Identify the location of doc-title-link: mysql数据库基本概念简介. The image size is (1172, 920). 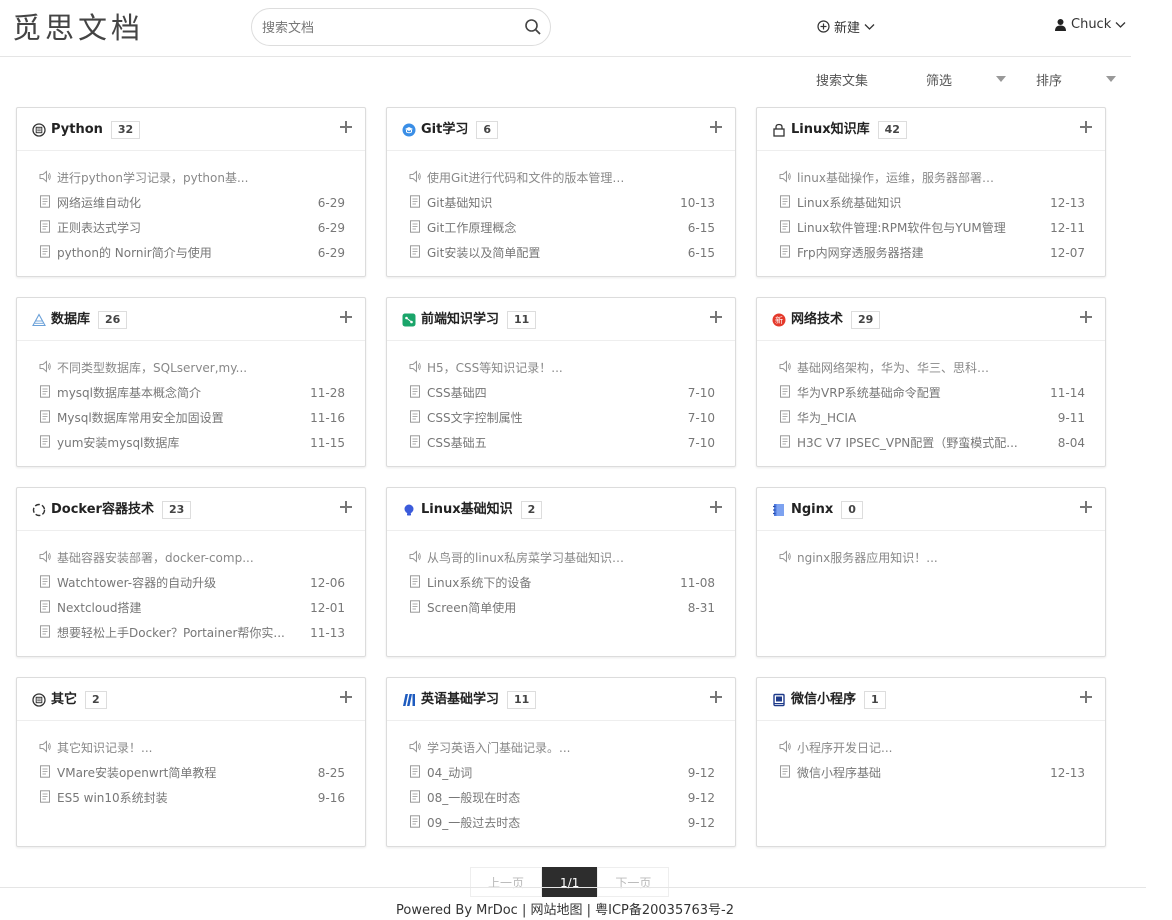
(192, 392).